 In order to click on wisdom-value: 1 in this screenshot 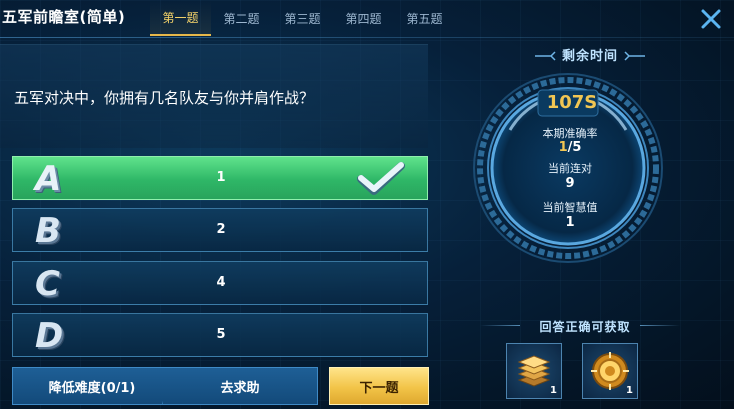, I will do `click(570, 222)`.